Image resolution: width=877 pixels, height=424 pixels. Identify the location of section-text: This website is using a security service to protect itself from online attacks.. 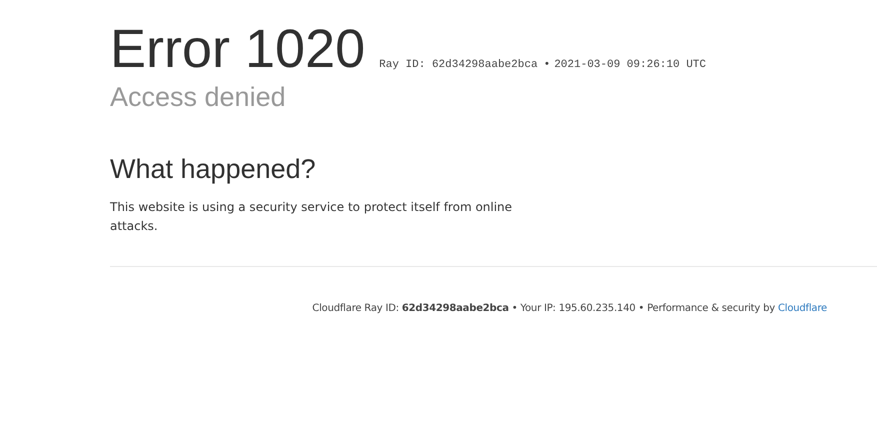
(312, 217).